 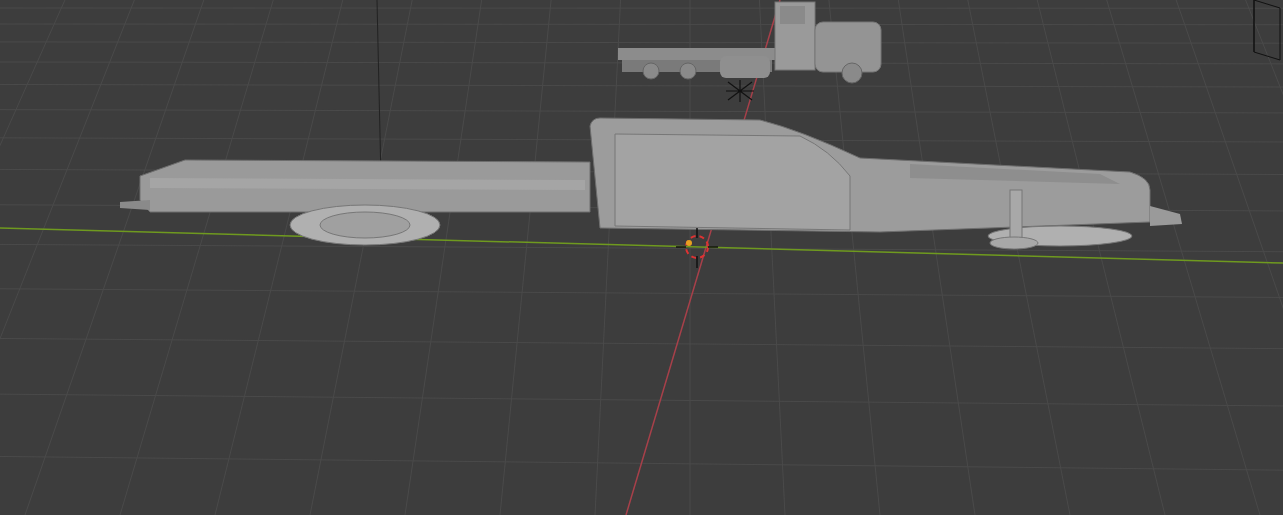 I want to click on origin-marker-icon, so click(x=740, y=91).